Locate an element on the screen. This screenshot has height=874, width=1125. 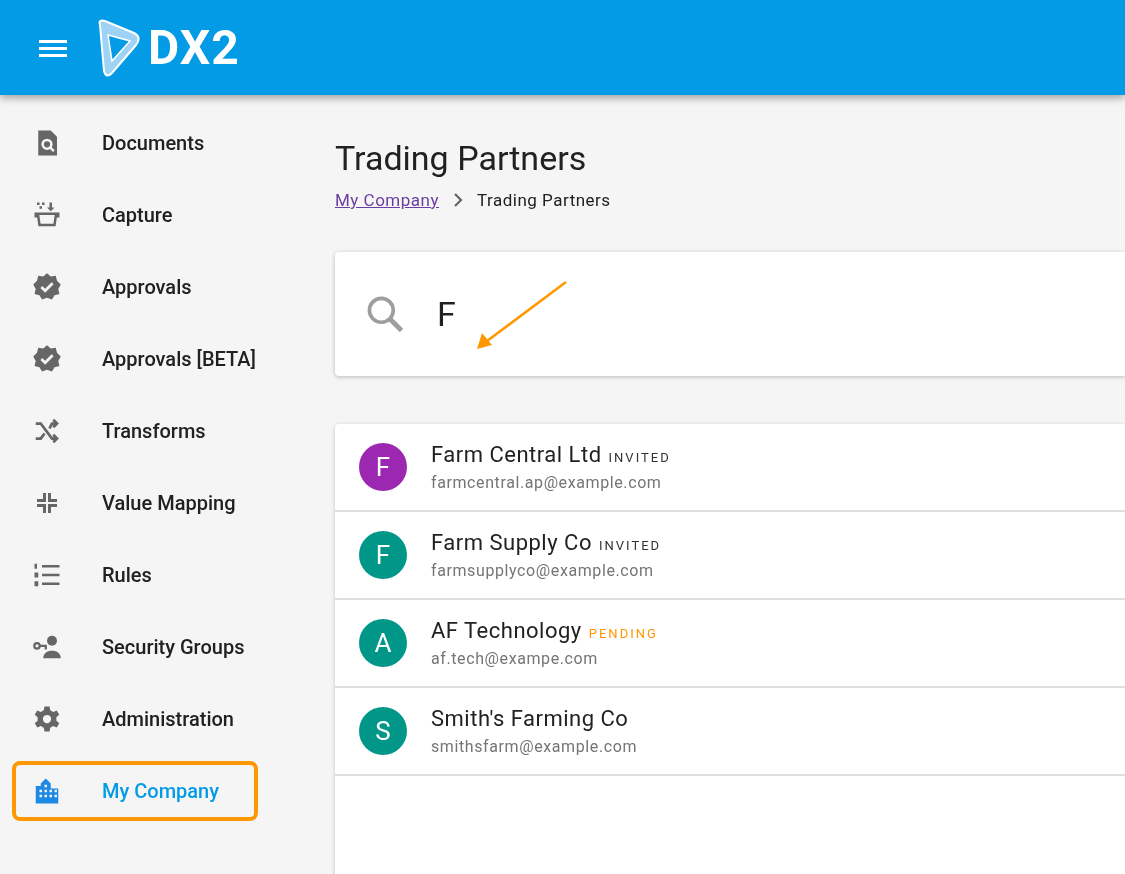
partner-name: Farm Central Ltd is located at coordinates (516, 454).